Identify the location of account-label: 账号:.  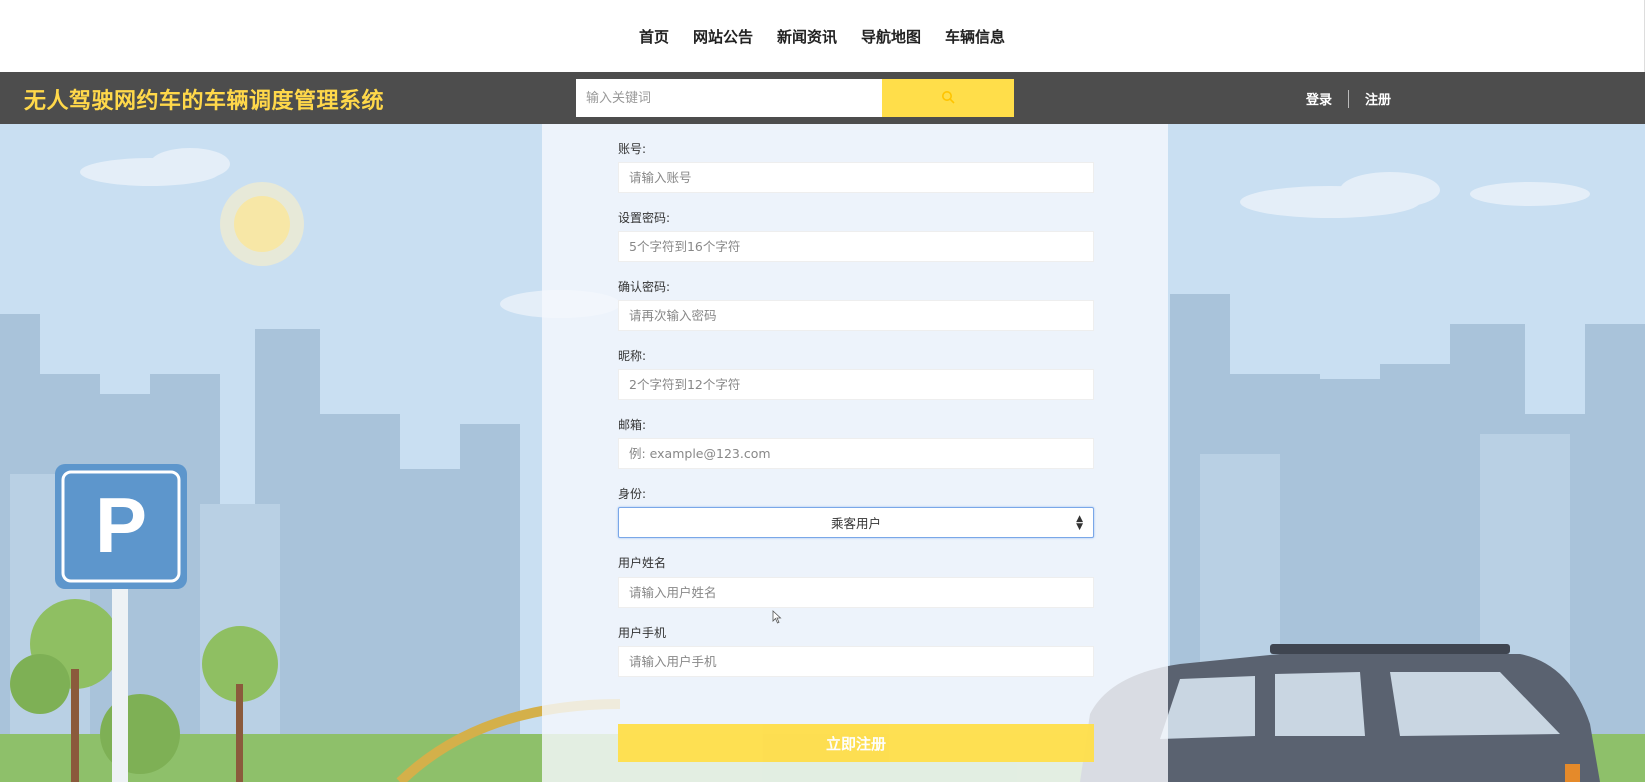
(632, 149).